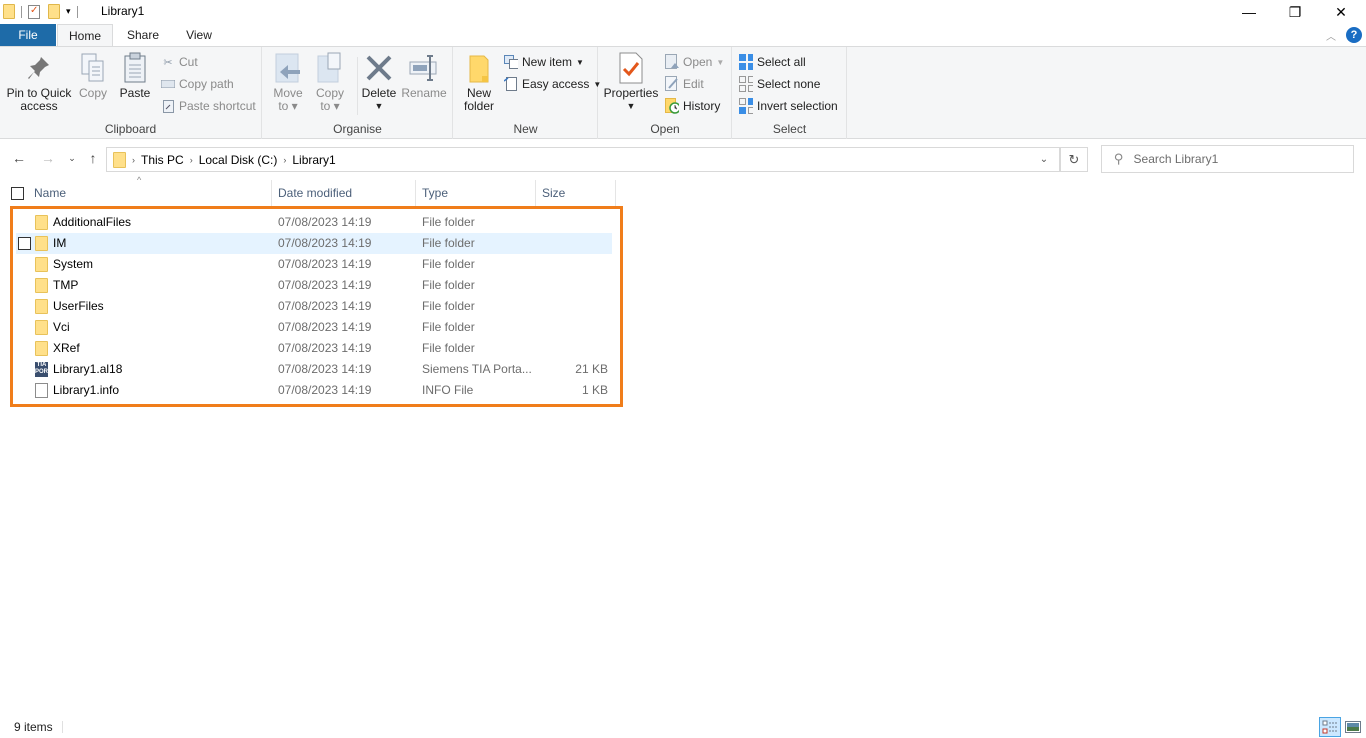 The image size is (1366, 738). What do you see at coordinates (379, 106) in the screenshot?
I see `delete-dropdown-icon: ▼` at bounding box center [379, 106].